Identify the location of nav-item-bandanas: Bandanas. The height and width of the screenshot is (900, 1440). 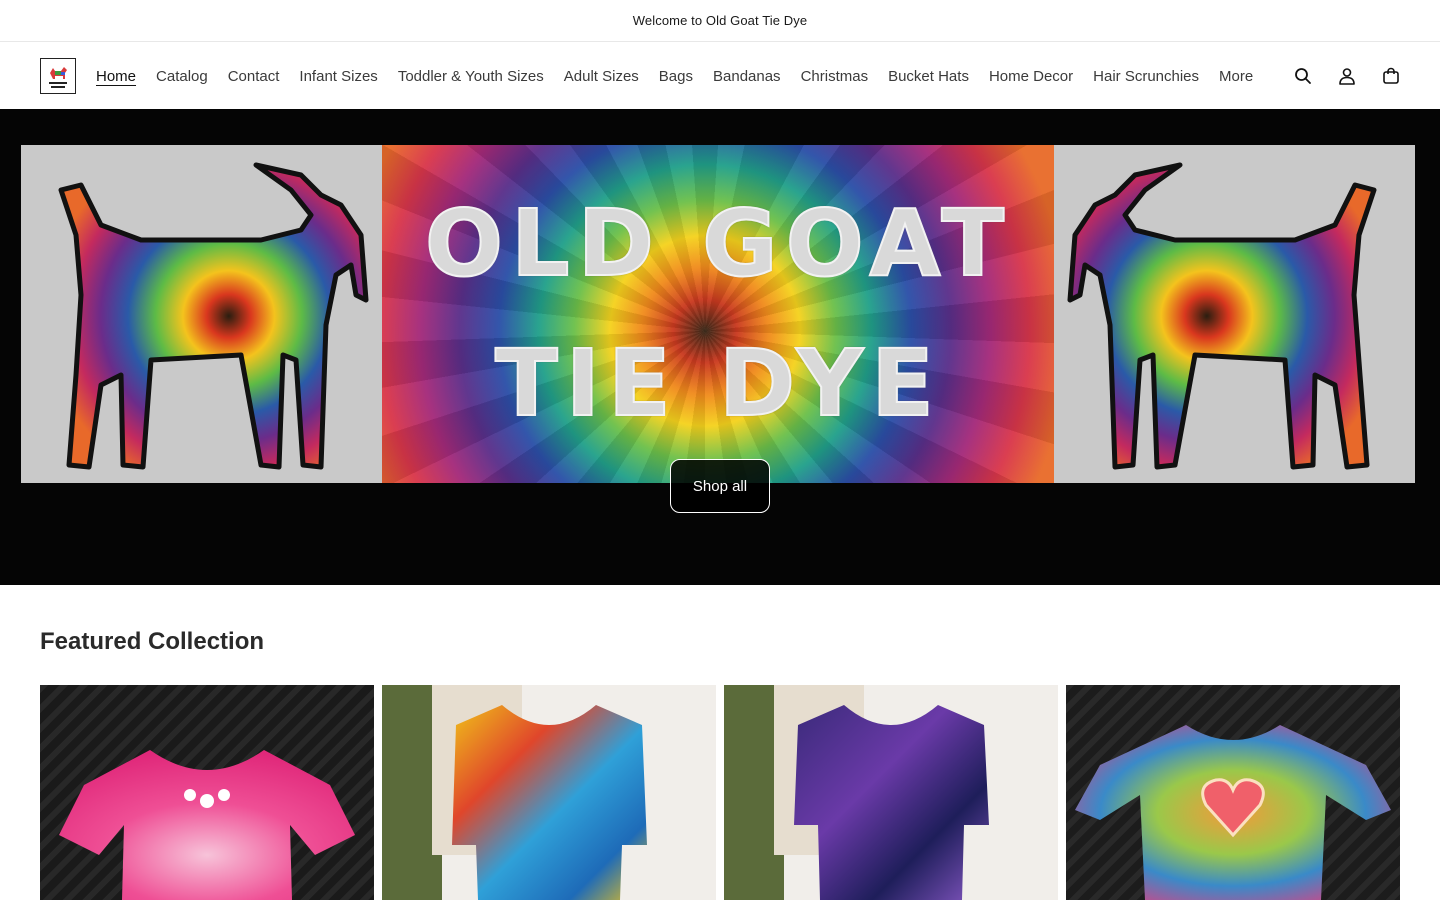
(747, 76).